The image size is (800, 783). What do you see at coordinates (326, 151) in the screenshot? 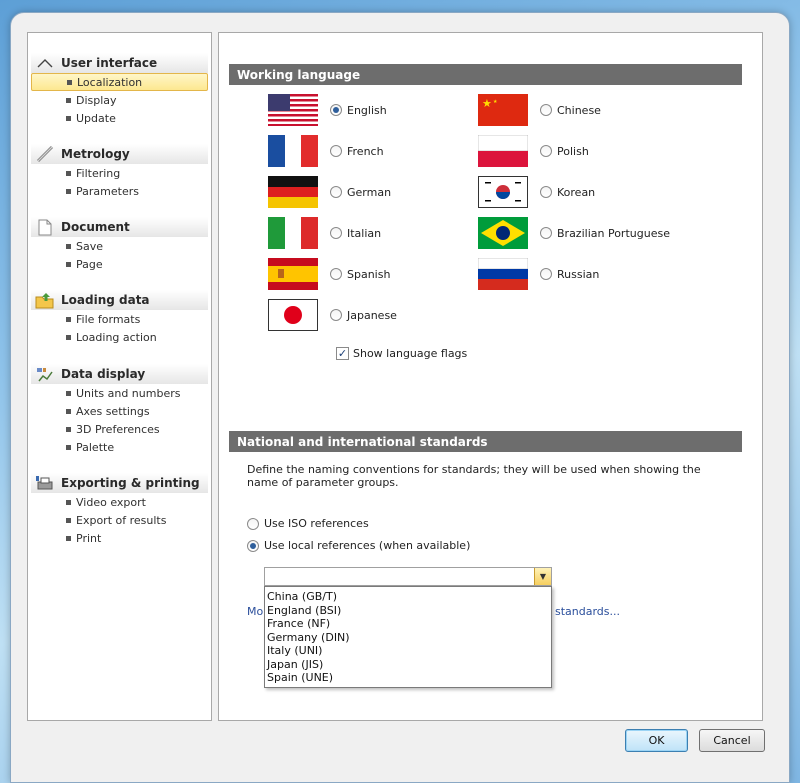
I see `language-option-french: French` at bounding box center [326, 151].